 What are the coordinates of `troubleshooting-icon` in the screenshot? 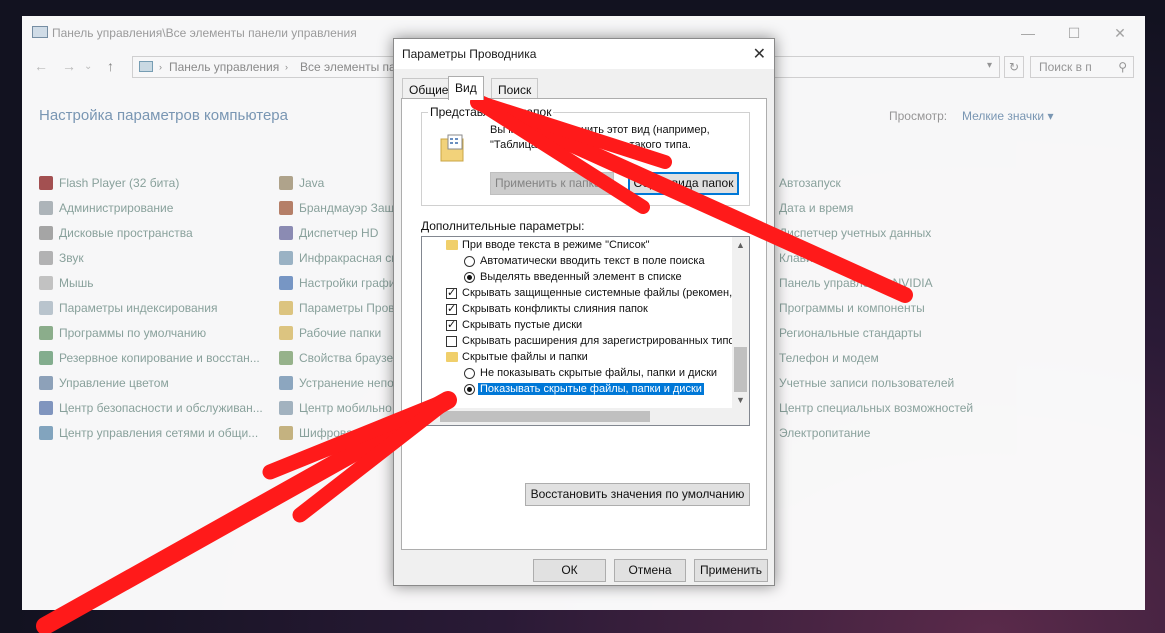 It's located at (286, 383).